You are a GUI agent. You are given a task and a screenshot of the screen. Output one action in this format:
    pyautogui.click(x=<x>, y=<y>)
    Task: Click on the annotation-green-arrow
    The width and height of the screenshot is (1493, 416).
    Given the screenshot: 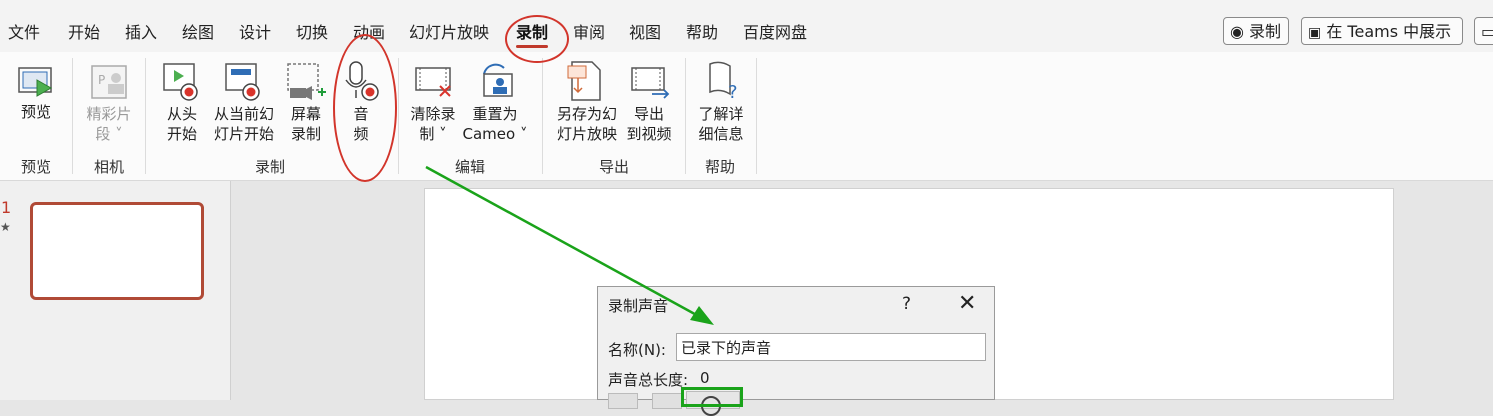 What is the action you would take?
    pyautogui.click(x=569, y=245)
    